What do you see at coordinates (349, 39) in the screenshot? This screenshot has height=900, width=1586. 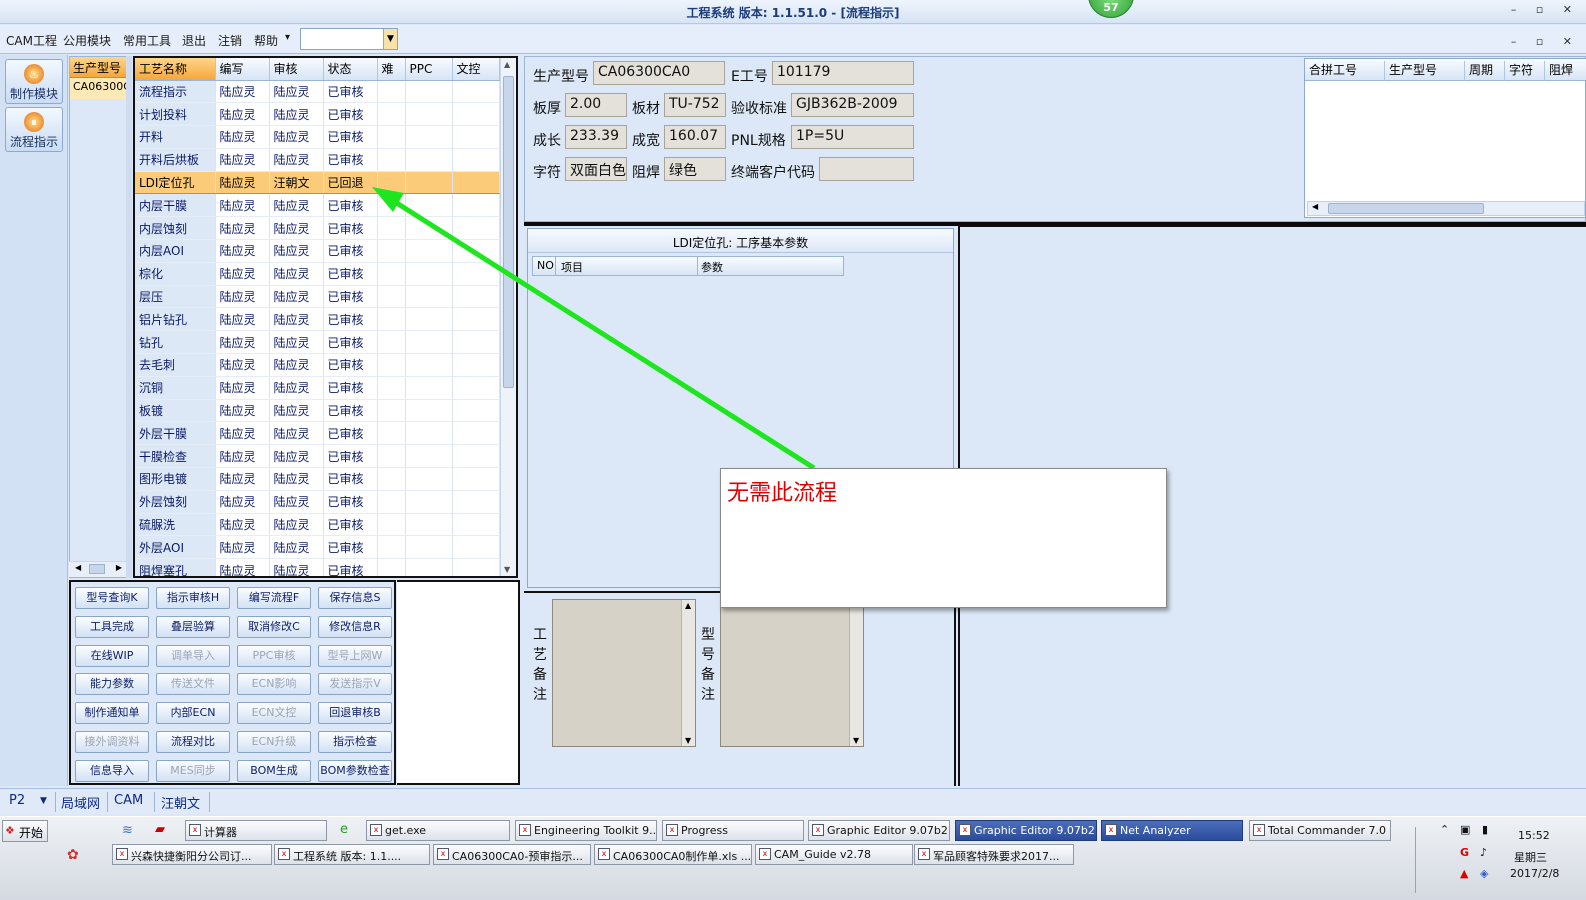 I see `menu-combo: ▼` at bounding box center [349, 39].